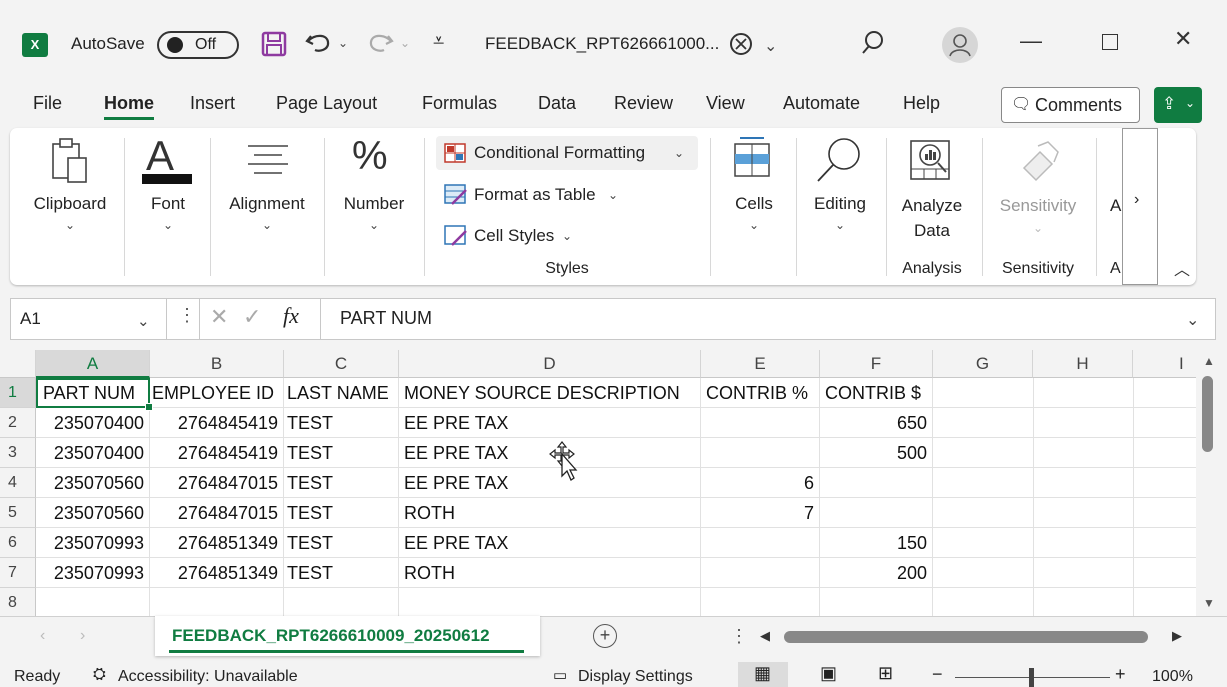 This screenshot has width=1227, height=687. Describe the element at coordinates (341, 364) in the screenshot. I see `column-header-c: C` at that location.